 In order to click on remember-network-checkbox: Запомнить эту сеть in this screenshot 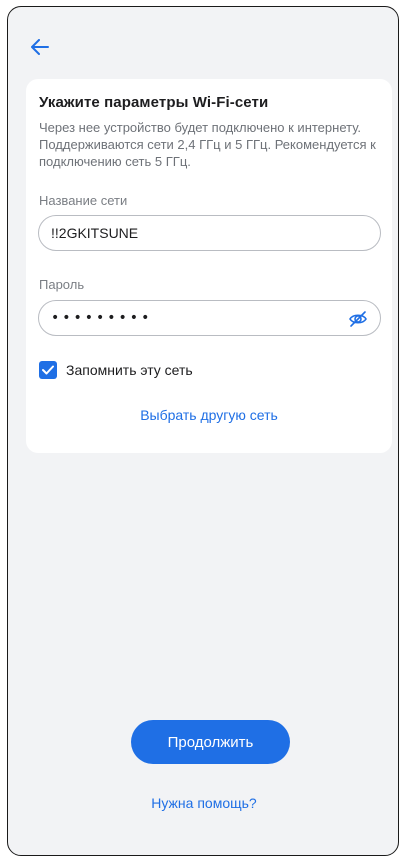, I will do `click(116, 370)`.